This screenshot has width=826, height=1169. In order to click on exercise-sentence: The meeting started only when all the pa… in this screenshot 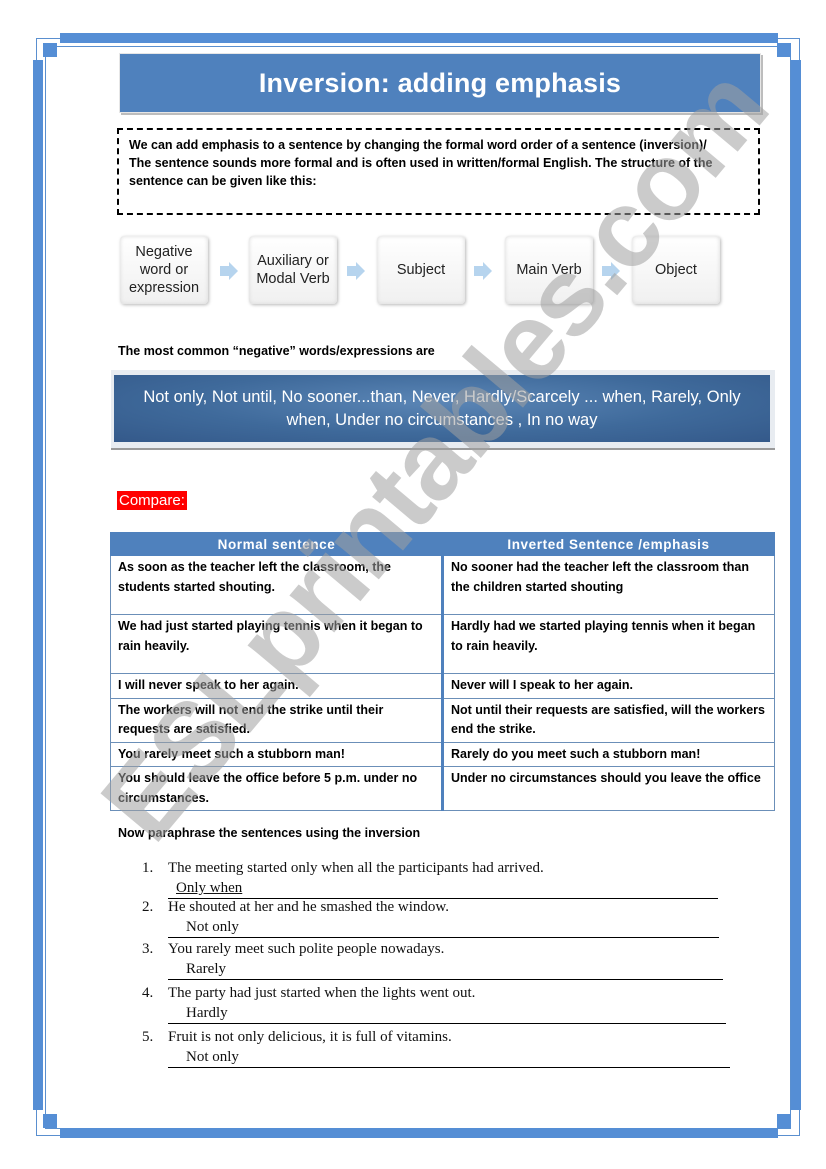, I will do `click(356, 868)`.